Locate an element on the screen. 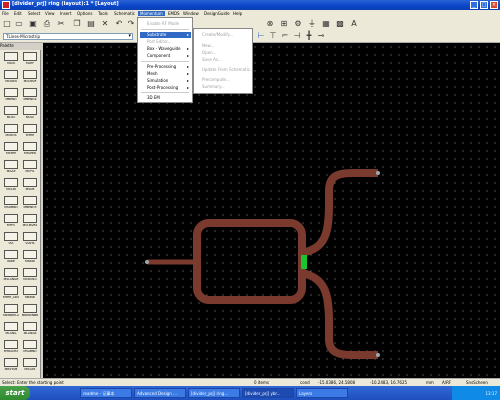 This screenshot has height=400, width=500. menu-insert: Insert is located at coordinates (65, 13).